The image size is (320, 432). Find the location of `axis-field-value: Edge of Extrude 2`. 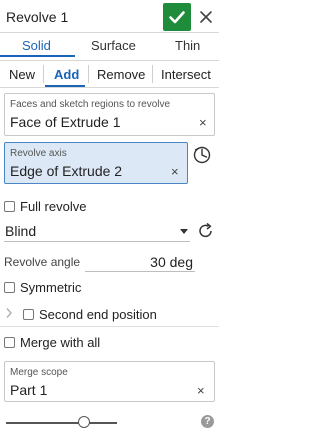

axis-field-value: Edge of Extrude 2 is located at coordinates (66, 171).